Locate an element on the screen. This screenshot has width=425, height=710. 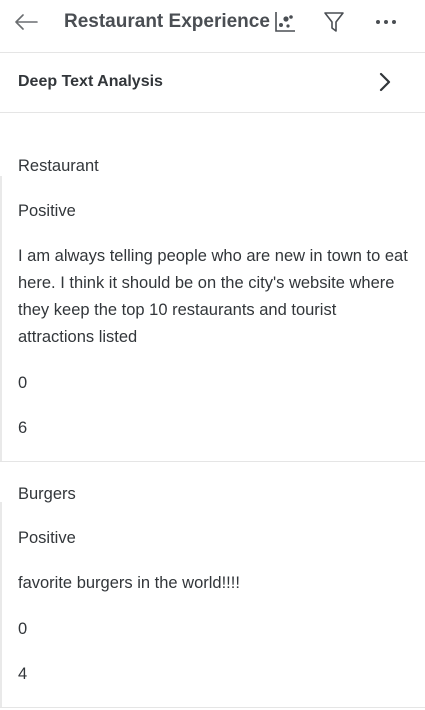
app-header: Restaurant Experience is located at coordinates (212, 26).